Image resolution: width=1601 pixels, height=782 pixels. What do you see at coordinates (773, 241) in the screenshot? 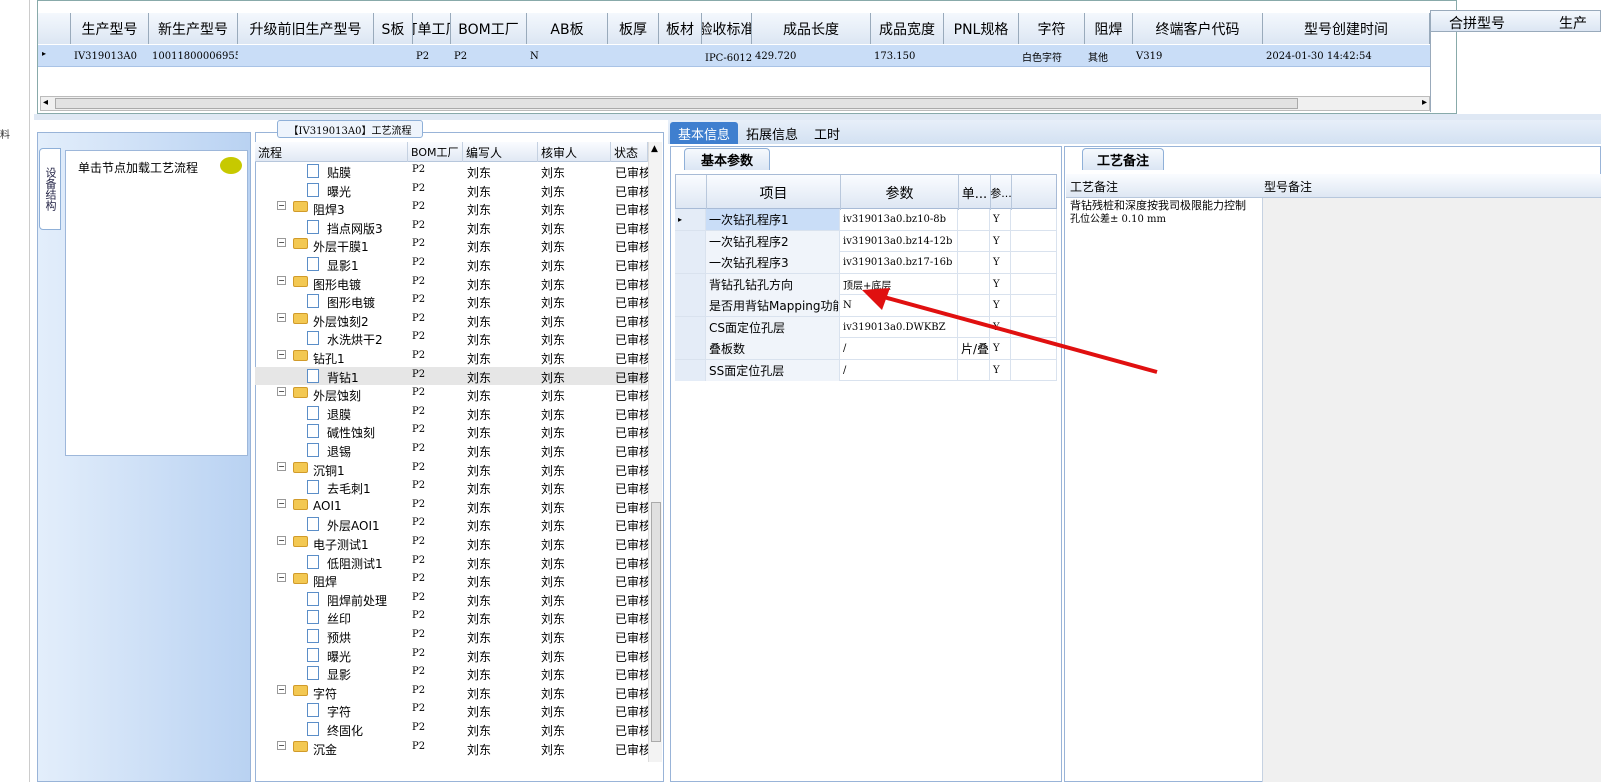
I see `param-item: 一次钻孔程序2` at bounding box center [773, 241].